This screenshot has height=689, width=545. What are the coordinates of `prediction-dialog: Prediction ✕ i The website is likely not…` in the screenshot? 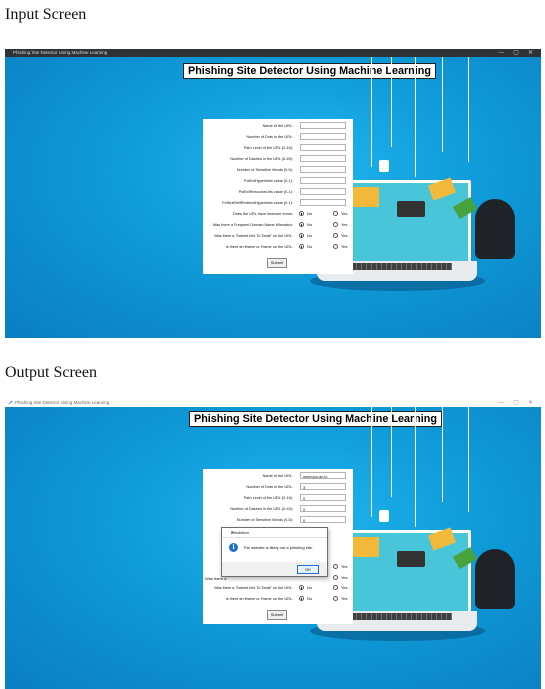 It's located at (274, 552).